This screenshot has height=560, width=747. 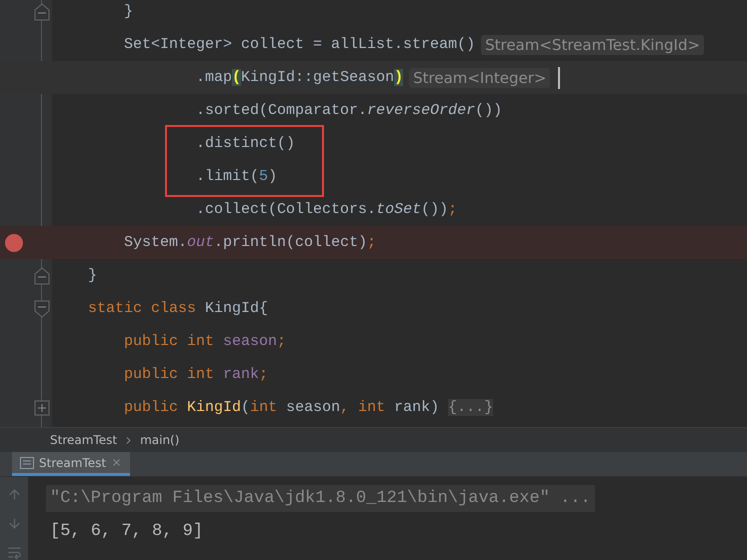 What do you see at coordinates (236, 308) in the screenshot?
I see `code-token: KingId{` at bounding box center [236, 308].